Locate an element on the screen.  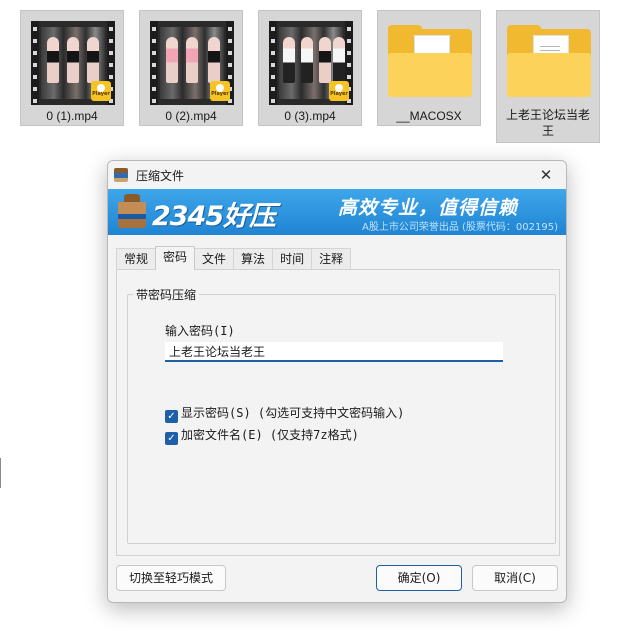
show-password-checkbox: ✓ 显示密码(S) (勾选可支持中文密码输入) is located at coordinates (284, 413).